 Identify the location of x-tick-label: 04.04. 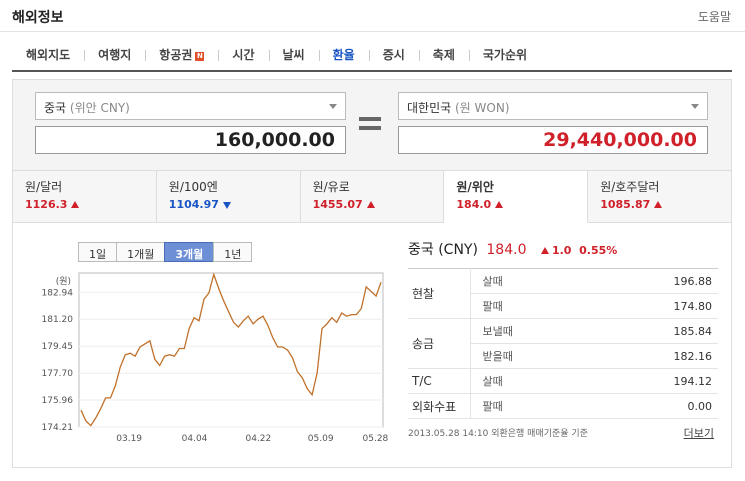
(195, 439).